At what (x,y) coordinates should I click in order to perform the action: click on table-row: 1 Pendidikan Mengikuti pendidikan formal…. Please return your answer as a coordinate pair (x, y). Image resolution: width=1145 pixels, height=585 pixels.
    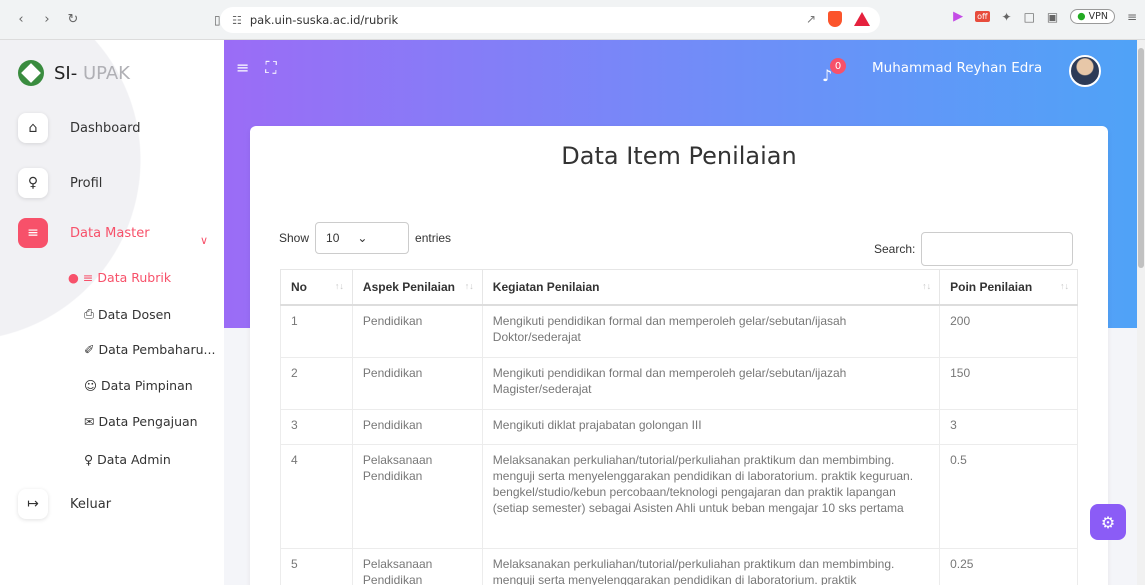
    Looking at the image, I should click on (679, 331).